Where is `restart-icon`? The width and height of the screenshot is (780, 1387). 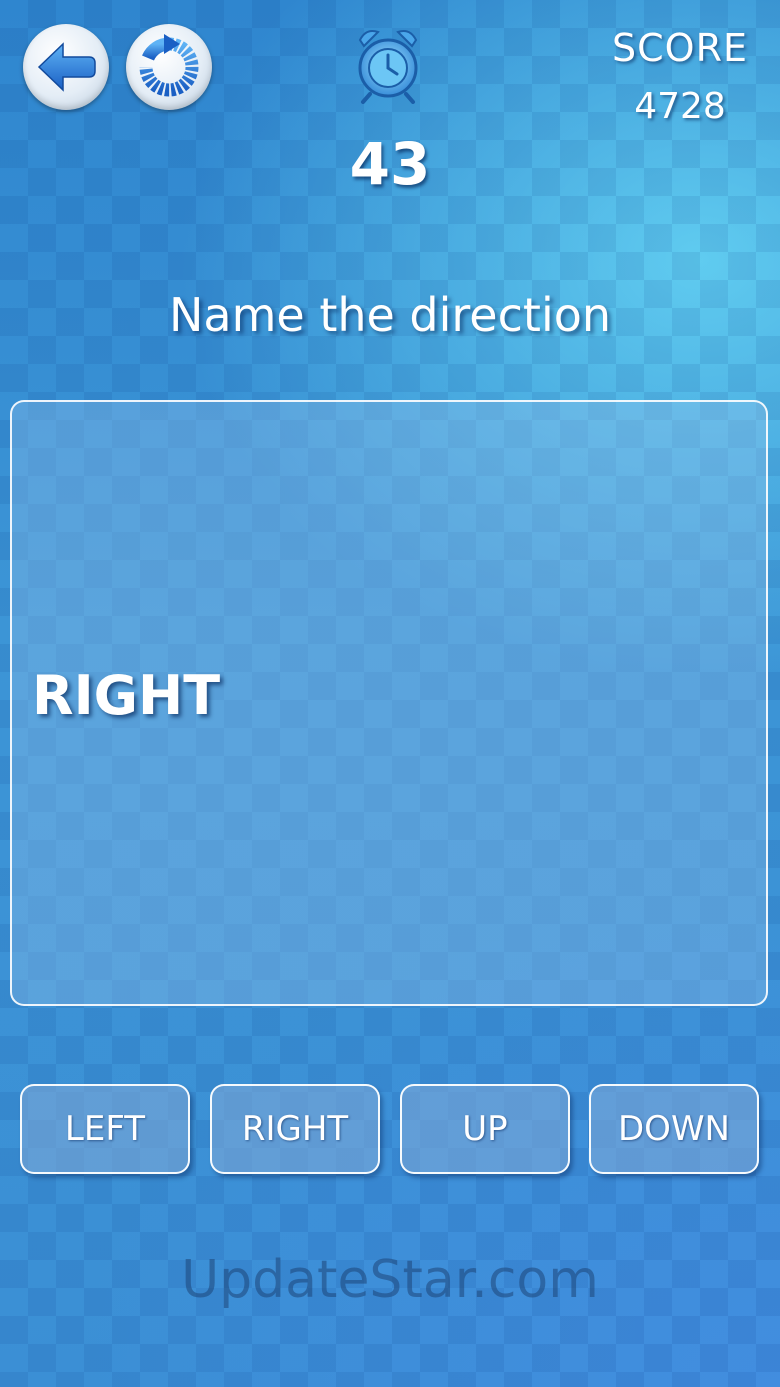
restart-icon is located at coordinates (169, 65).